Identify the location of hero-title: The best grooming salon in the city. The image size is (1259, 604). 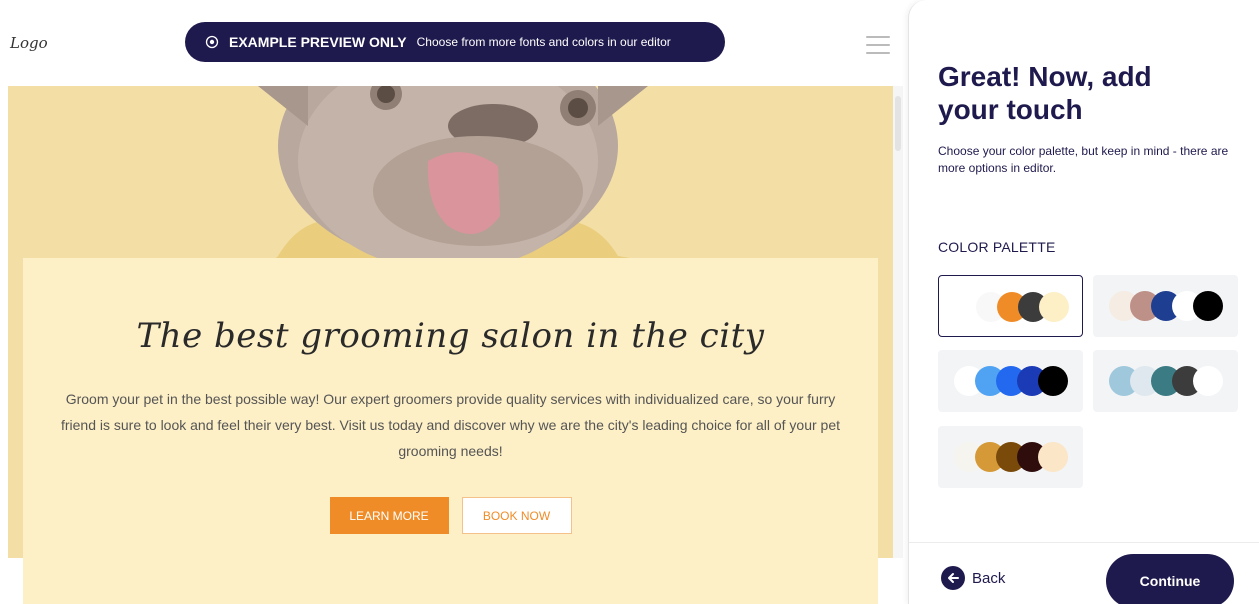
(450, 336).